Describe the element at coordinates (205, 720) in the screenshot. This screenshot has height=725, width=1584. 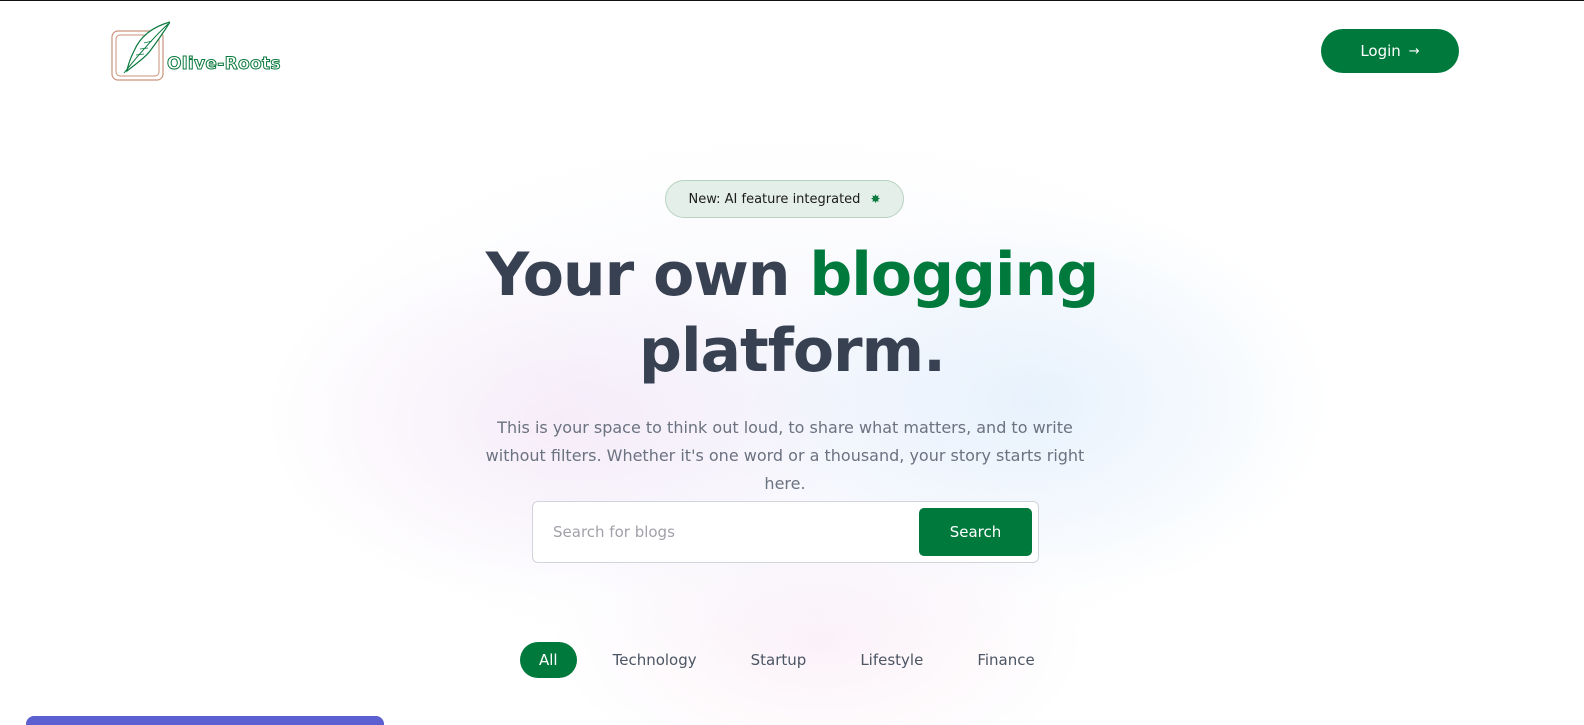
I see `card-top-edge` at that location.